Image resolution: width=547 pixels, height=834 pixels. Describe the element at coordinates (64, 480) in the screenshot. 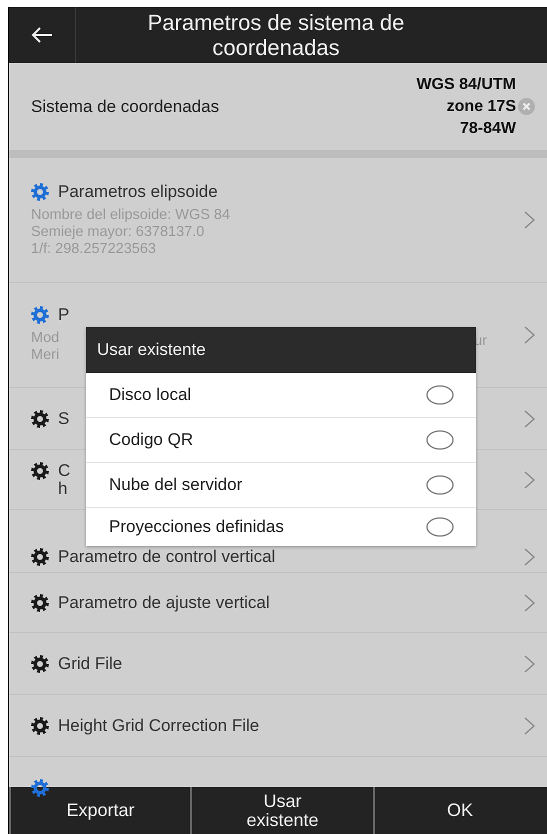

I see `setting-title: C h` at that location.